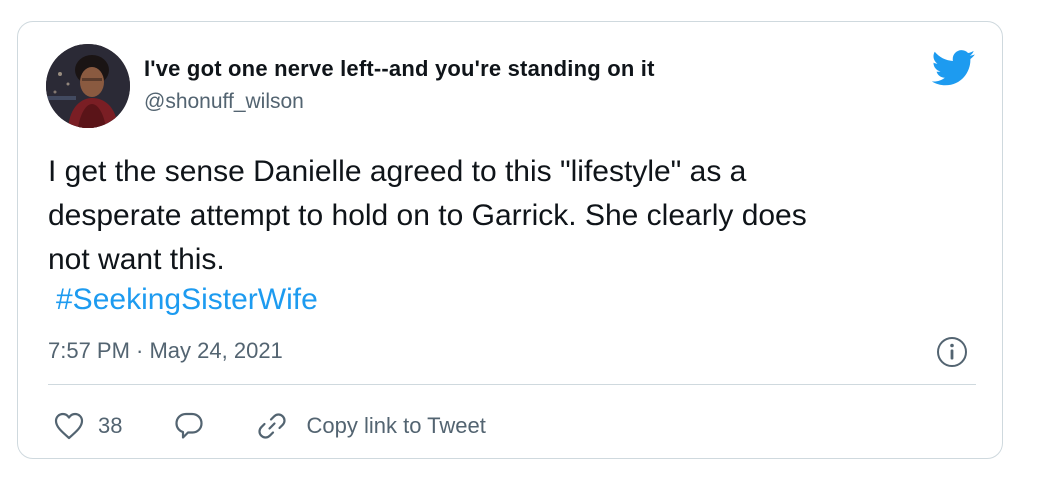 The image size is (1038, 486). Describe the element at coordinates (396, 425) in the screenshot. I see `copy-link-label: Copy link to Tweet` at that location.